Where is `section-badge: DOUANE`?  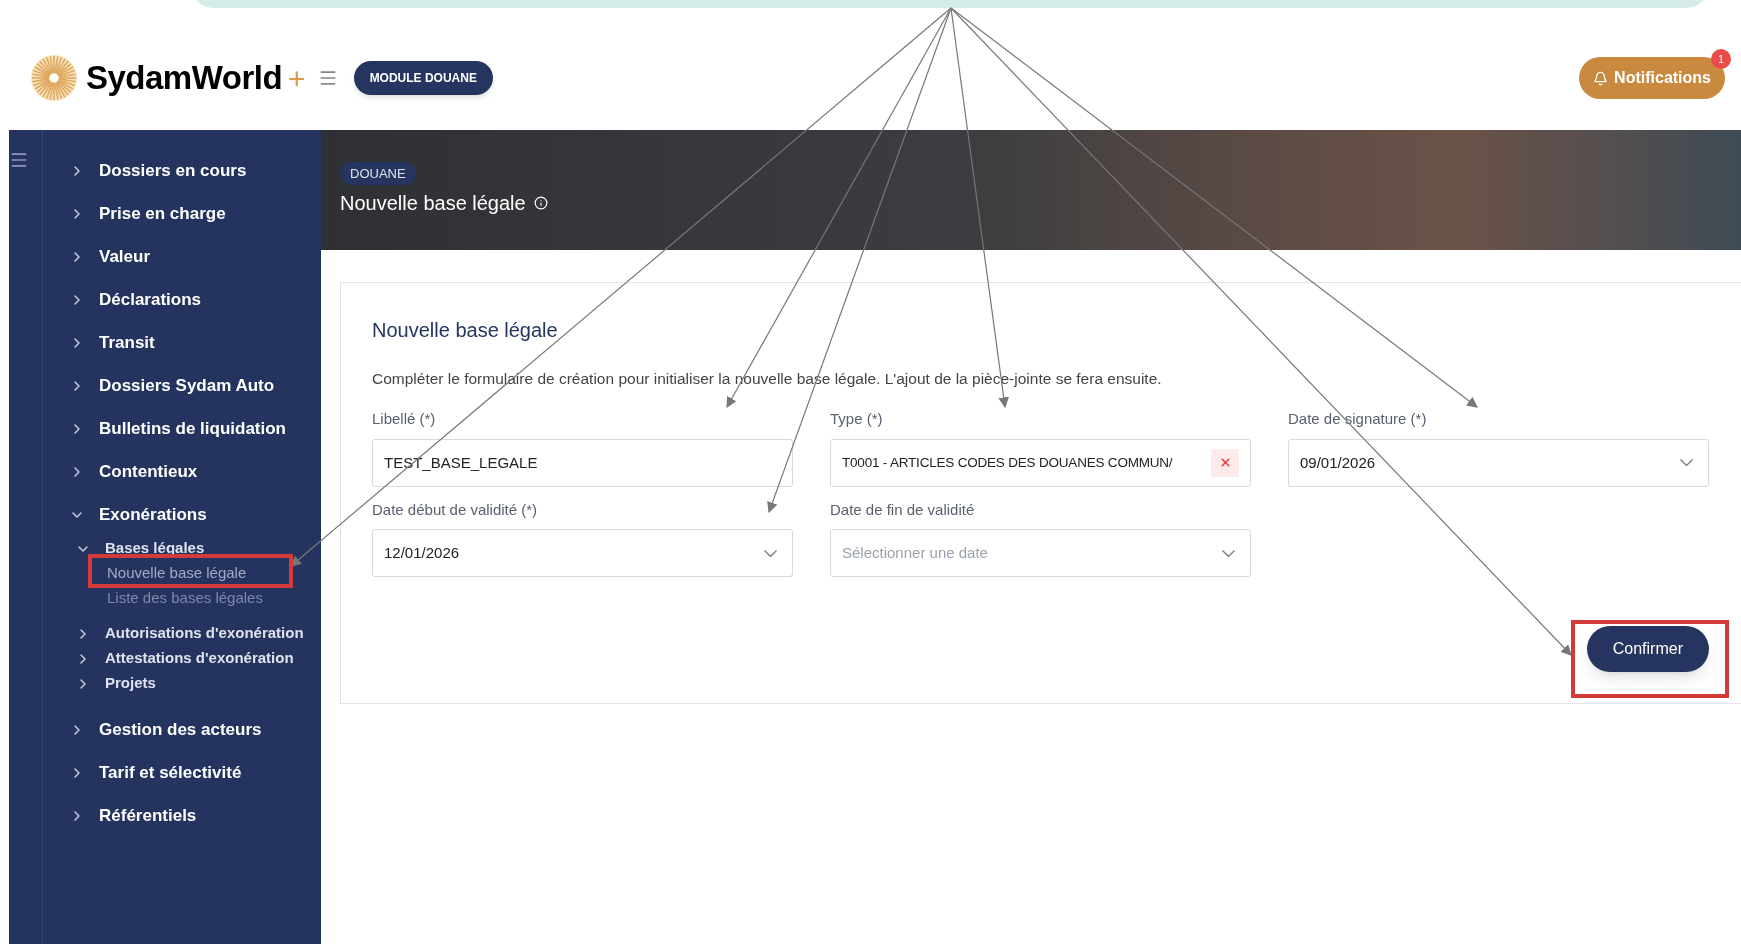 section-badge: DOUANE is located at coordinates (378, 173).